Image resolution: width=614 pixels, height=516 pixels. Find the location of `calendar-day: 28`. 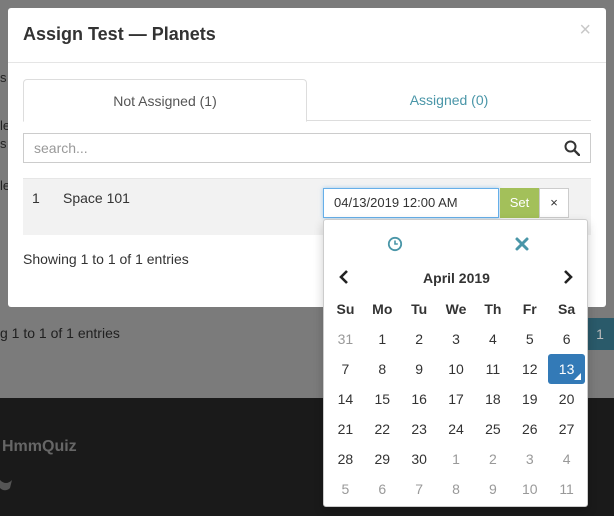

calendar-day: 28 is located at coordinates (345, 459).